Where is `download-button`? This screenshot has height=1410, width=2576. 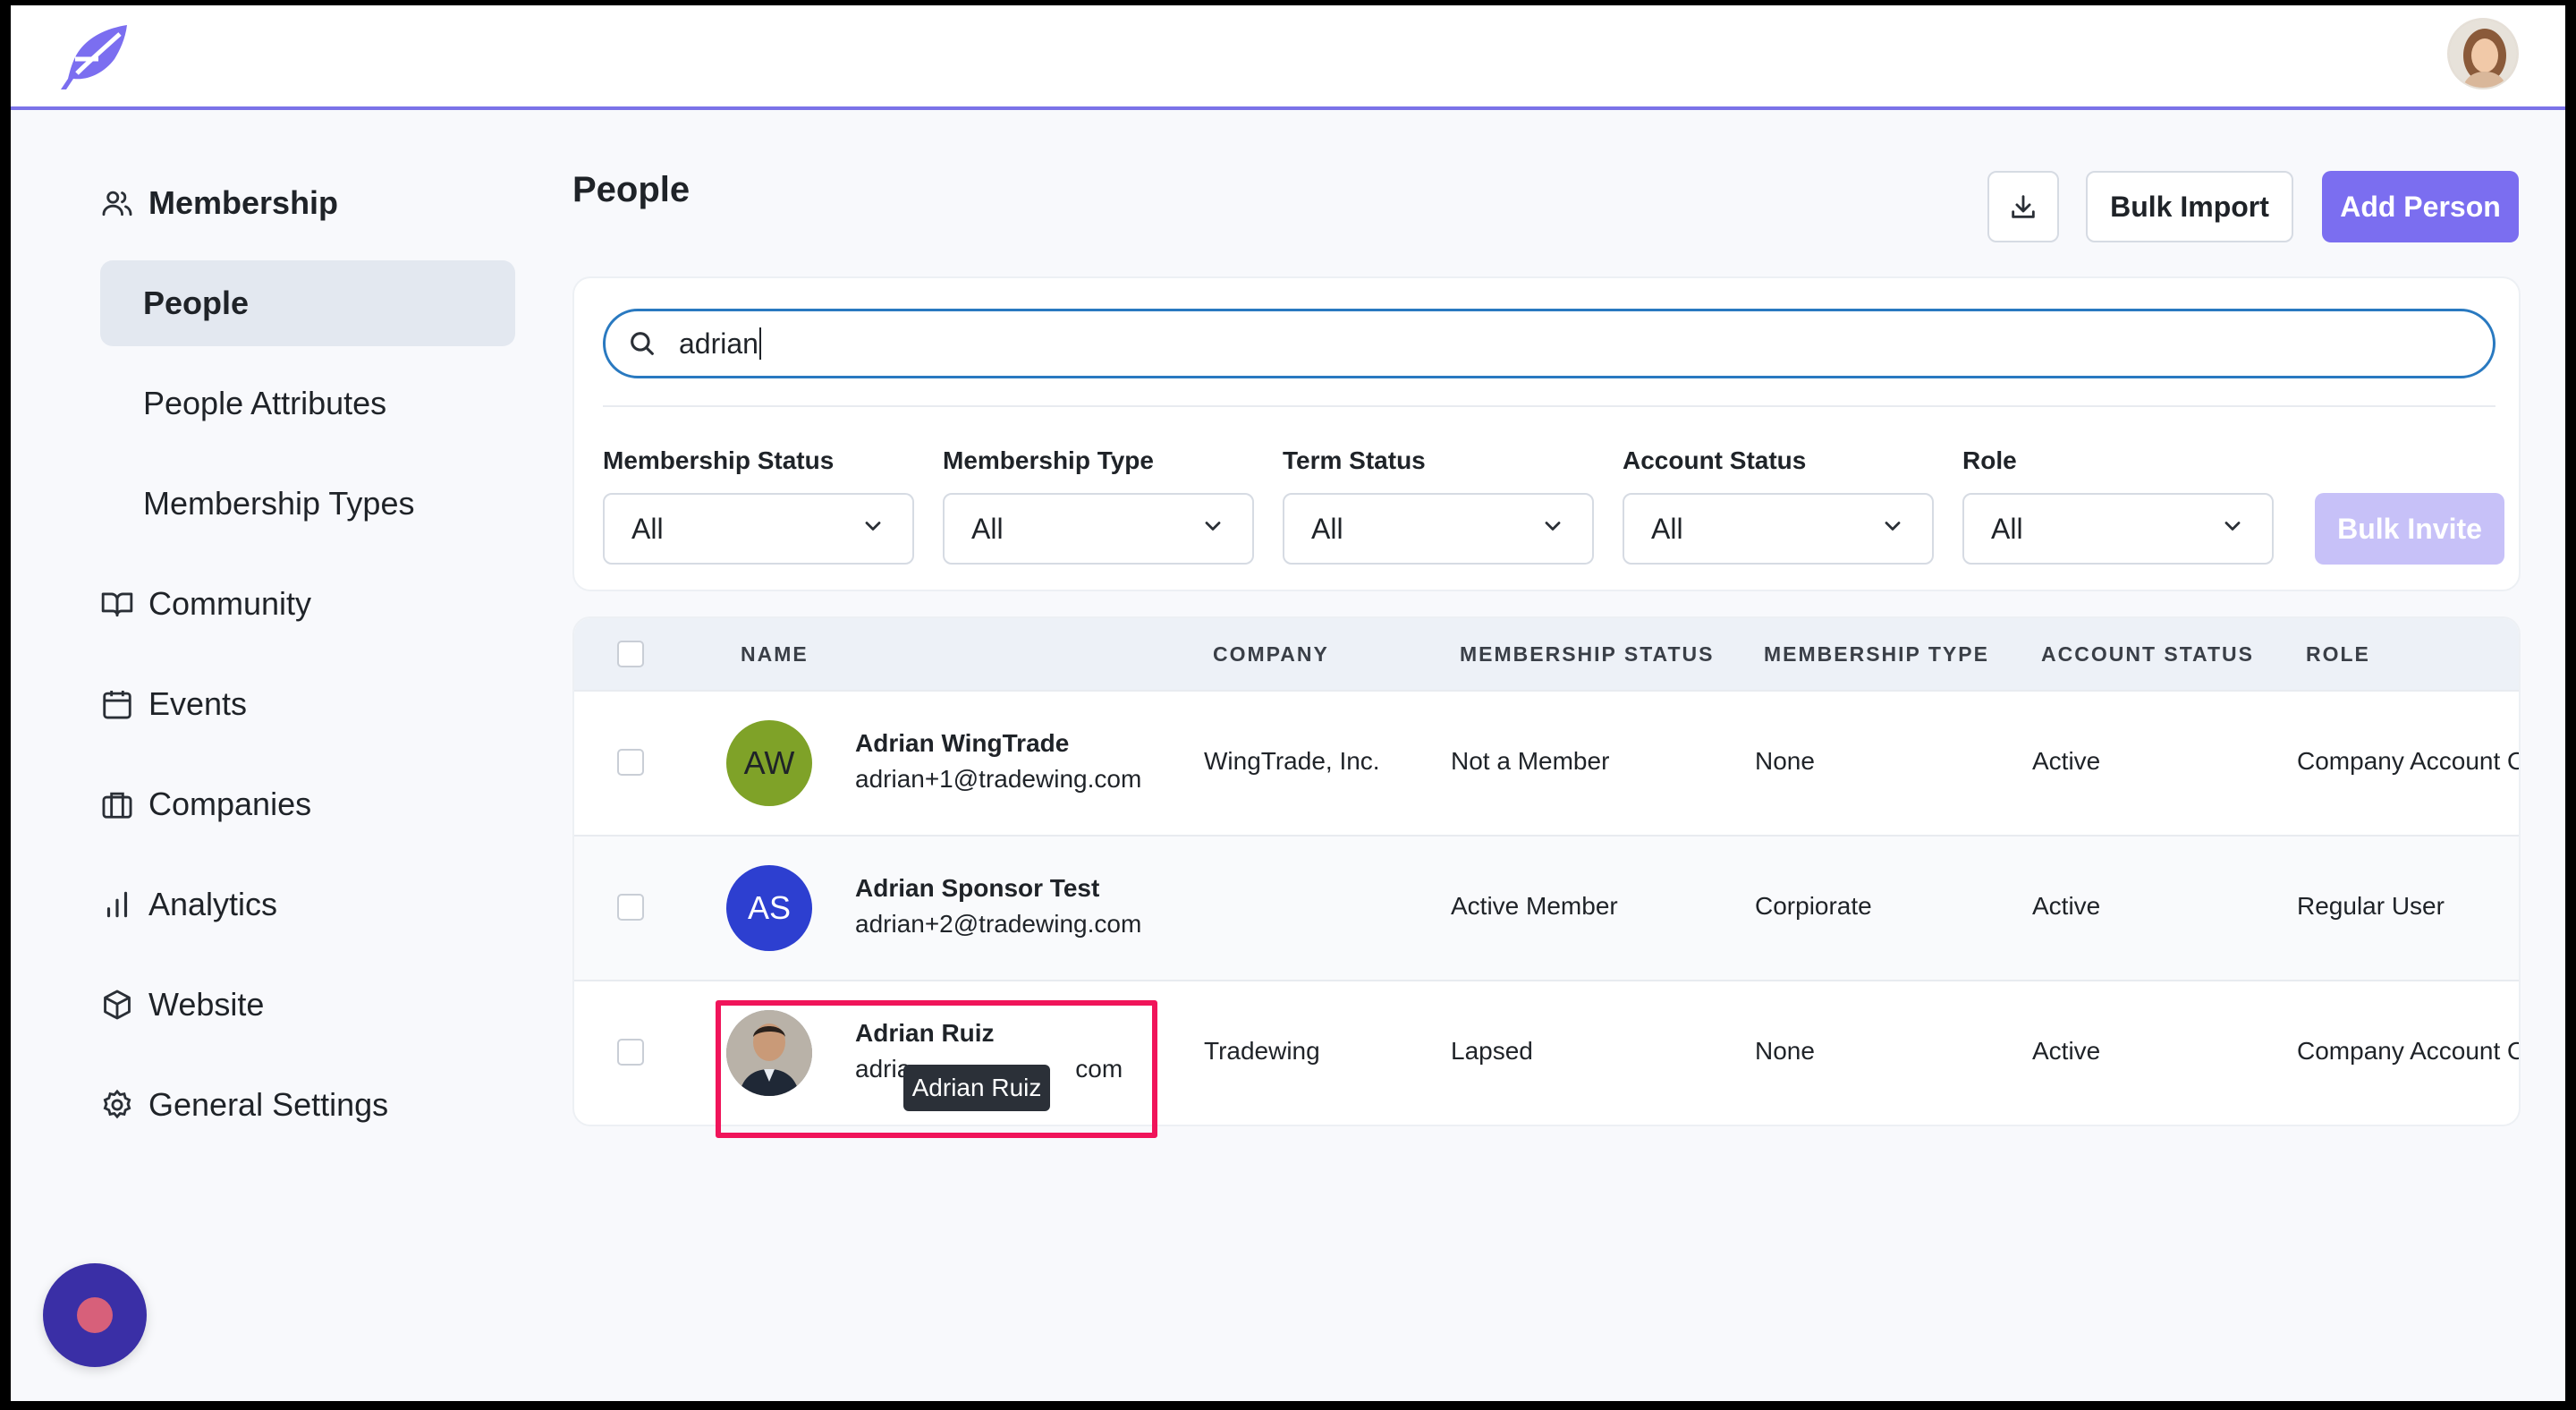
download-button is located at coordinates (2023, 206).